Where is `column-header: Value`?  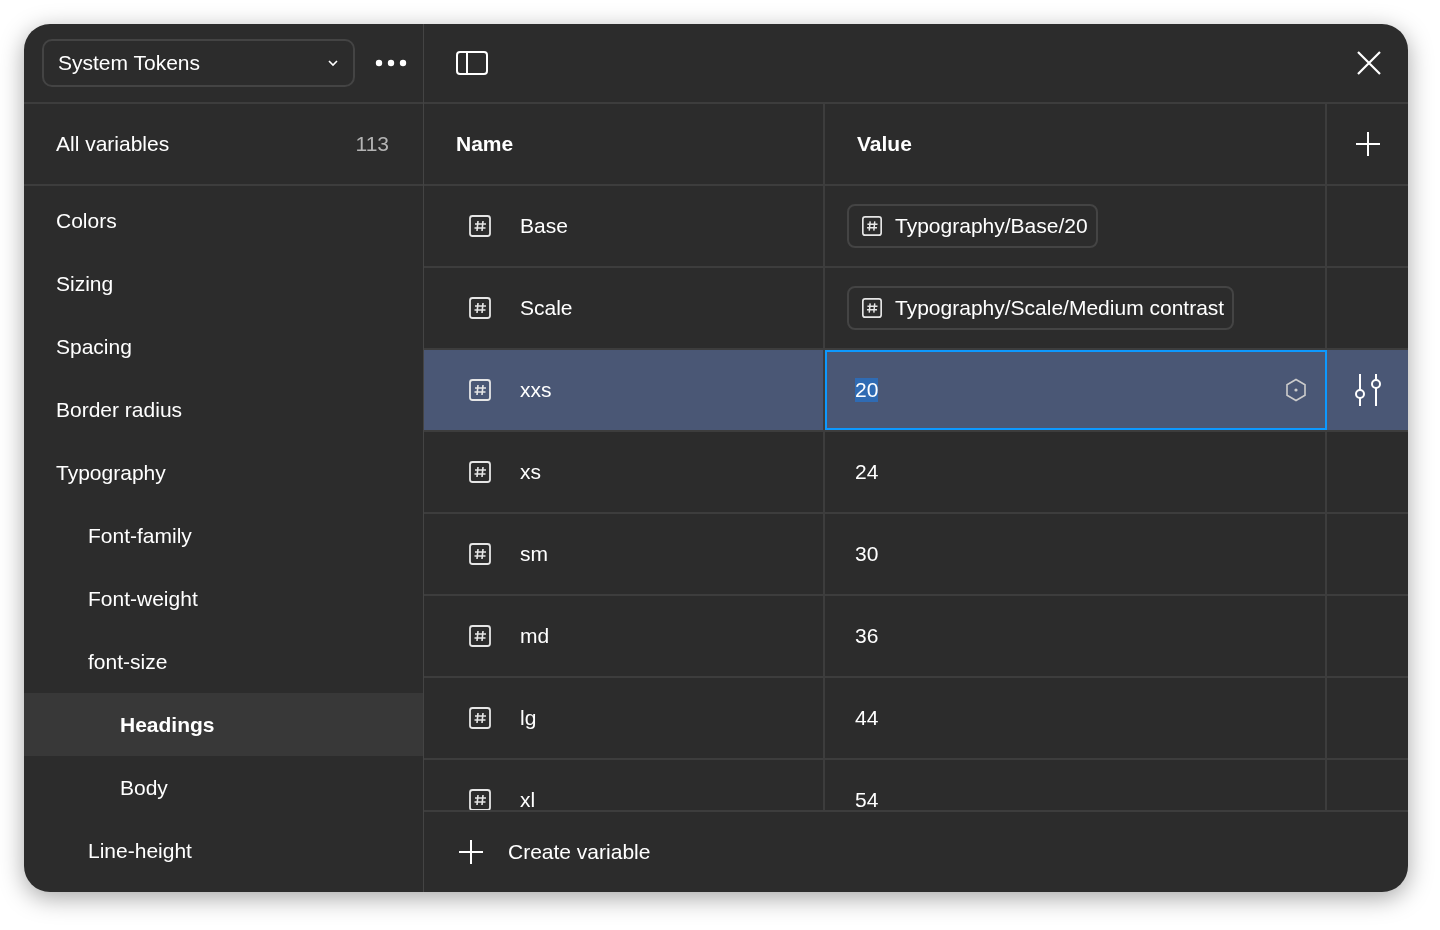 column-header: Value is located at coordinates (884, 144).